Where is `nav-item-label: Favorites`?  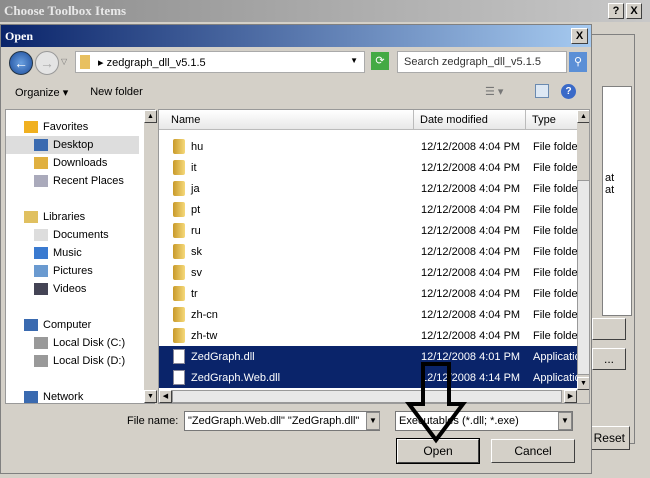 nav-item-label: Favorites is located at coordinates (66, 127).